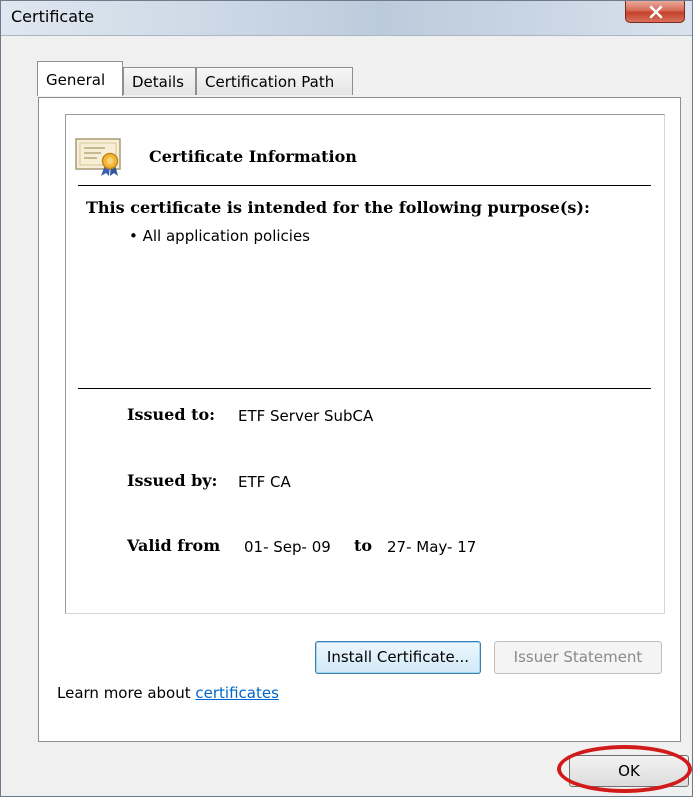  I want to click on issued-to-label: Issued to:, so click(171, 414).